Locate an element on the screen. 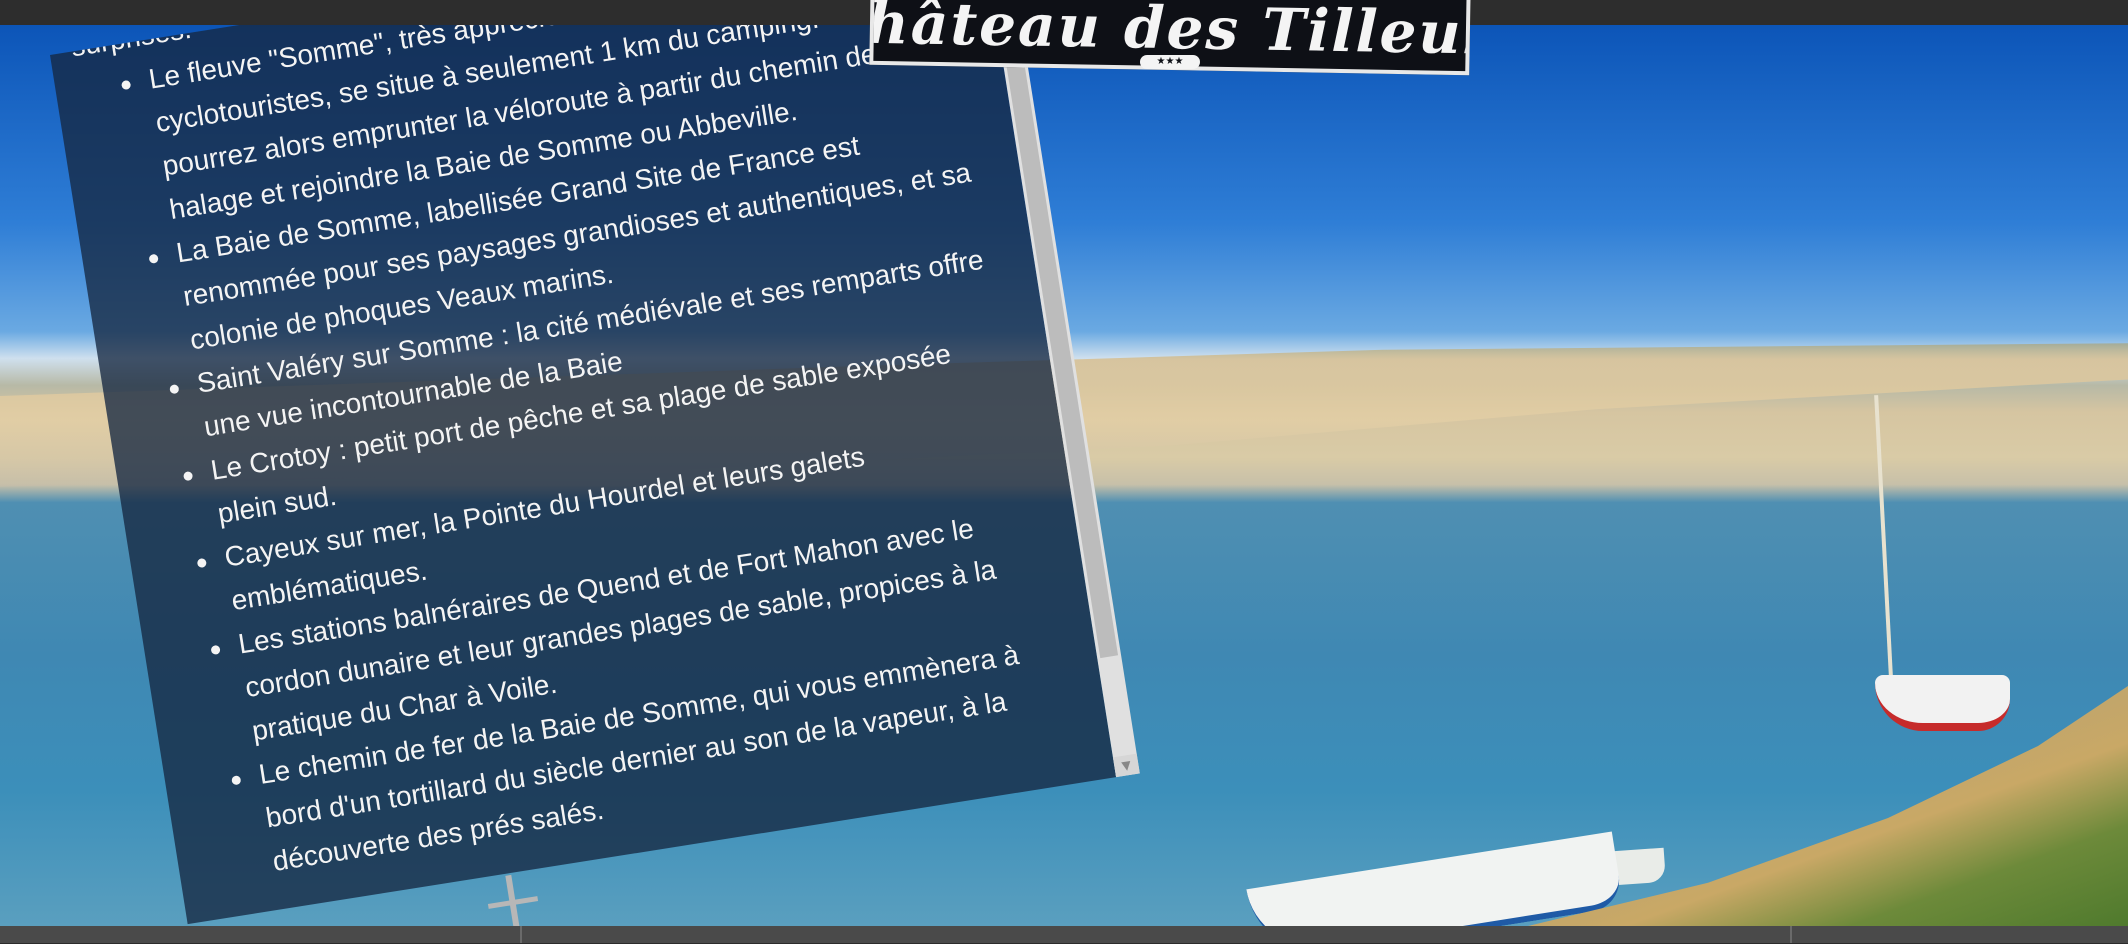 This screenshot has width=2128, height=944. shore-grass is located at coordinates (1828, 806).